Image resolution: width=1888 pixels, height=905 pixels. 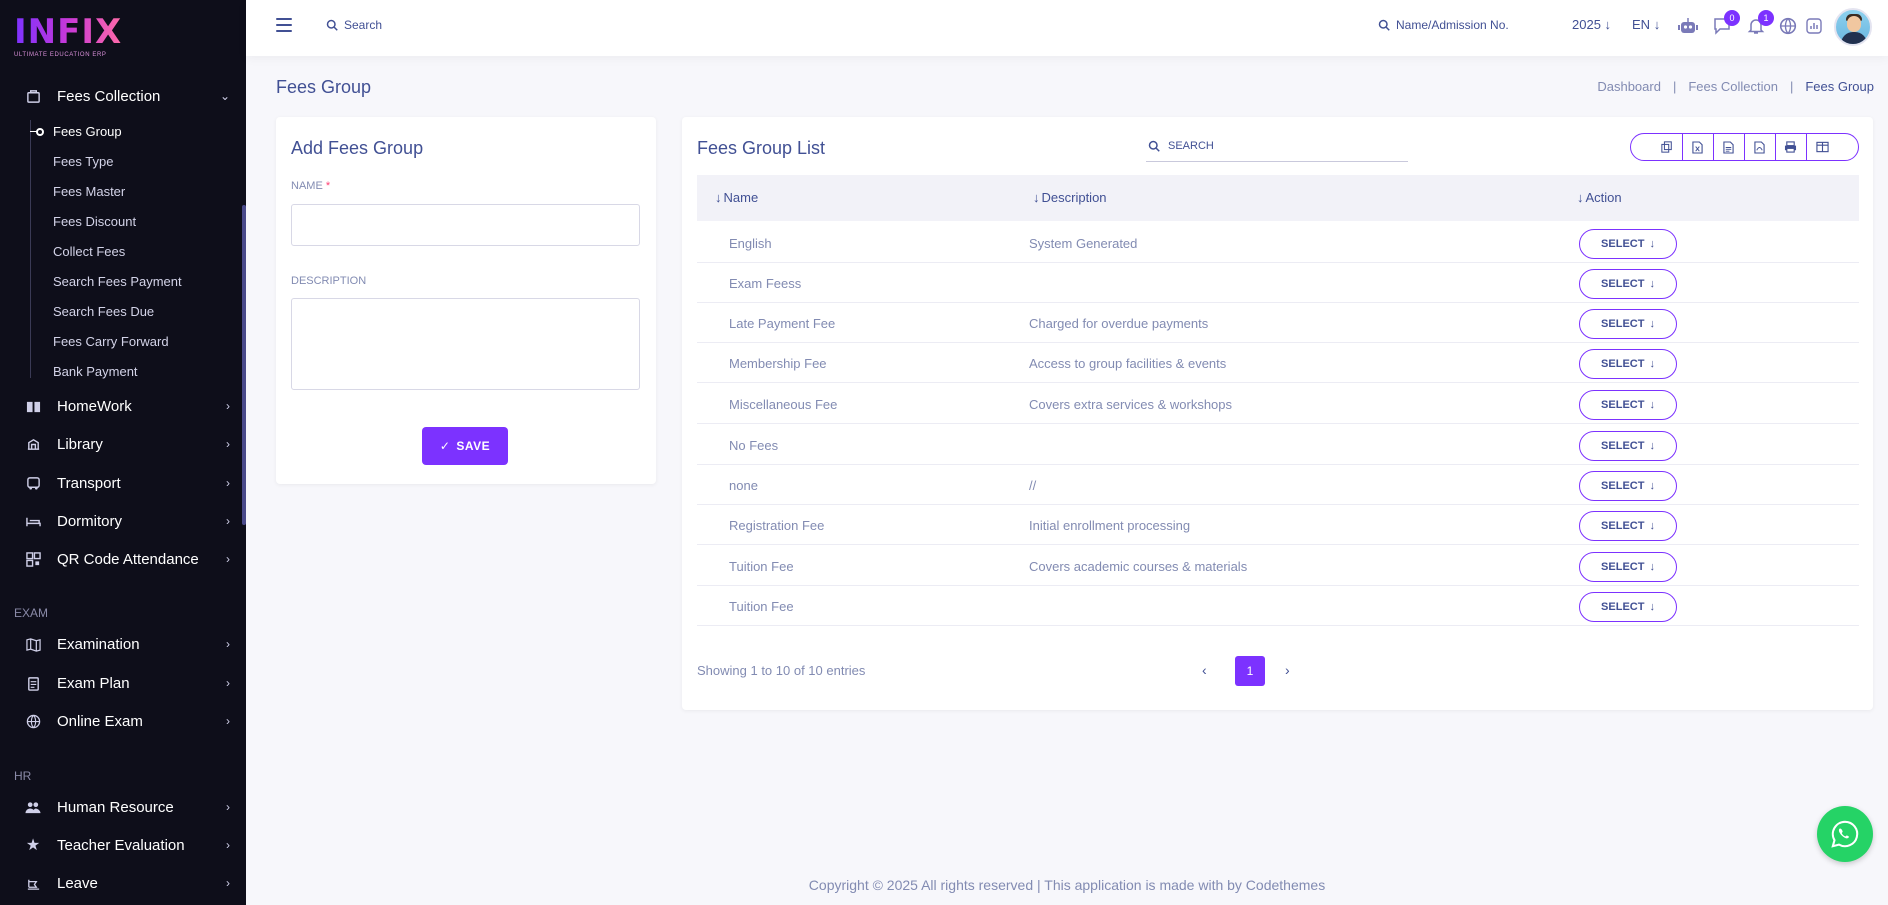 What do you see at coordinates (33, 483) in the screenshot?
I see `bus-icon` at bounding box center [33, 483].